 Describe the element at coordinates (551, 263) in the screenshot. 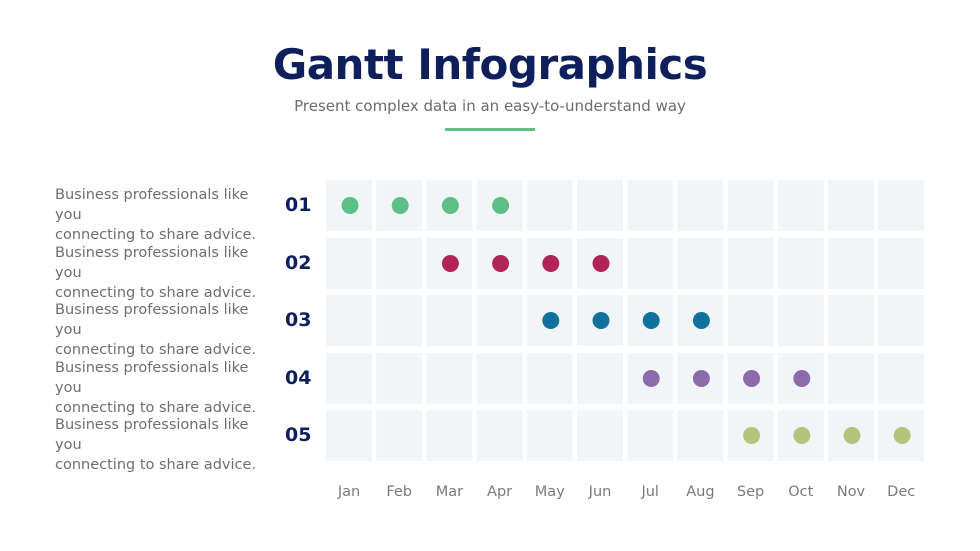

I see `task-dot-02-may` at that location.